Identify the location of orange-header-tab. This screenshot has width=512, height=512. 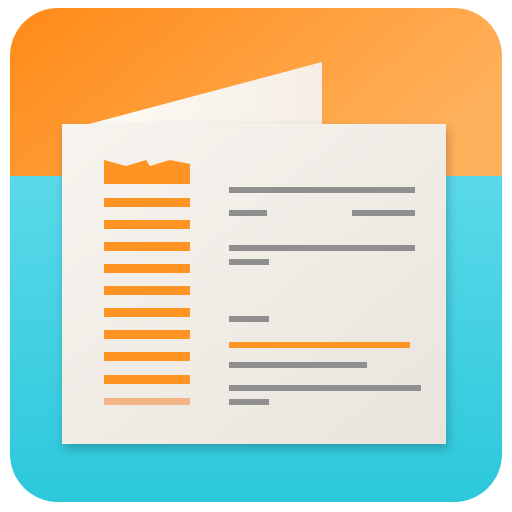
(147, 172).